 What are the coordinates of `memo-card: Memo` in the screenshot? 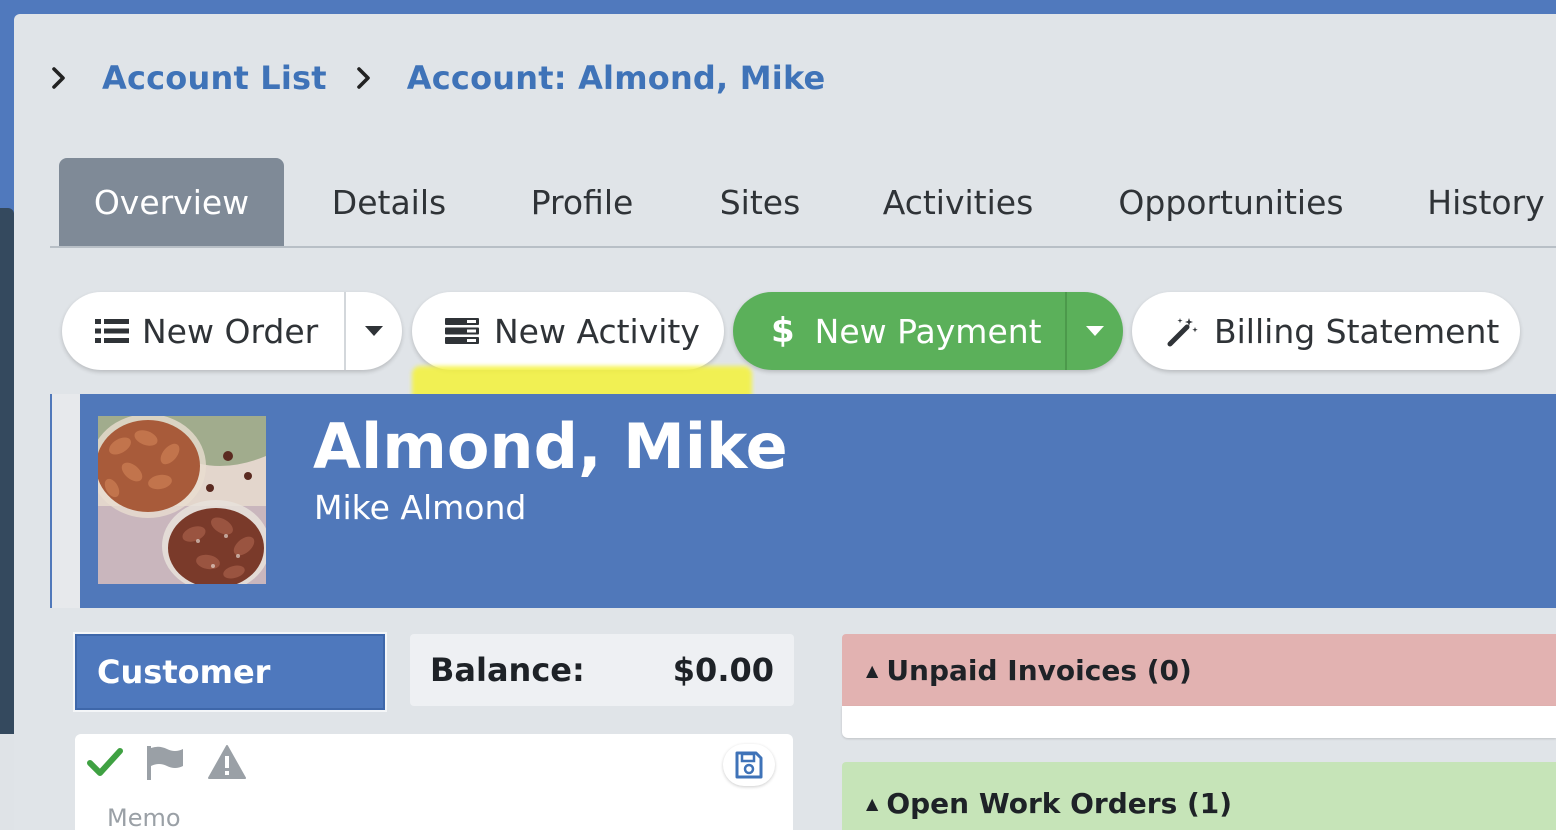 It's located at (434, 782).